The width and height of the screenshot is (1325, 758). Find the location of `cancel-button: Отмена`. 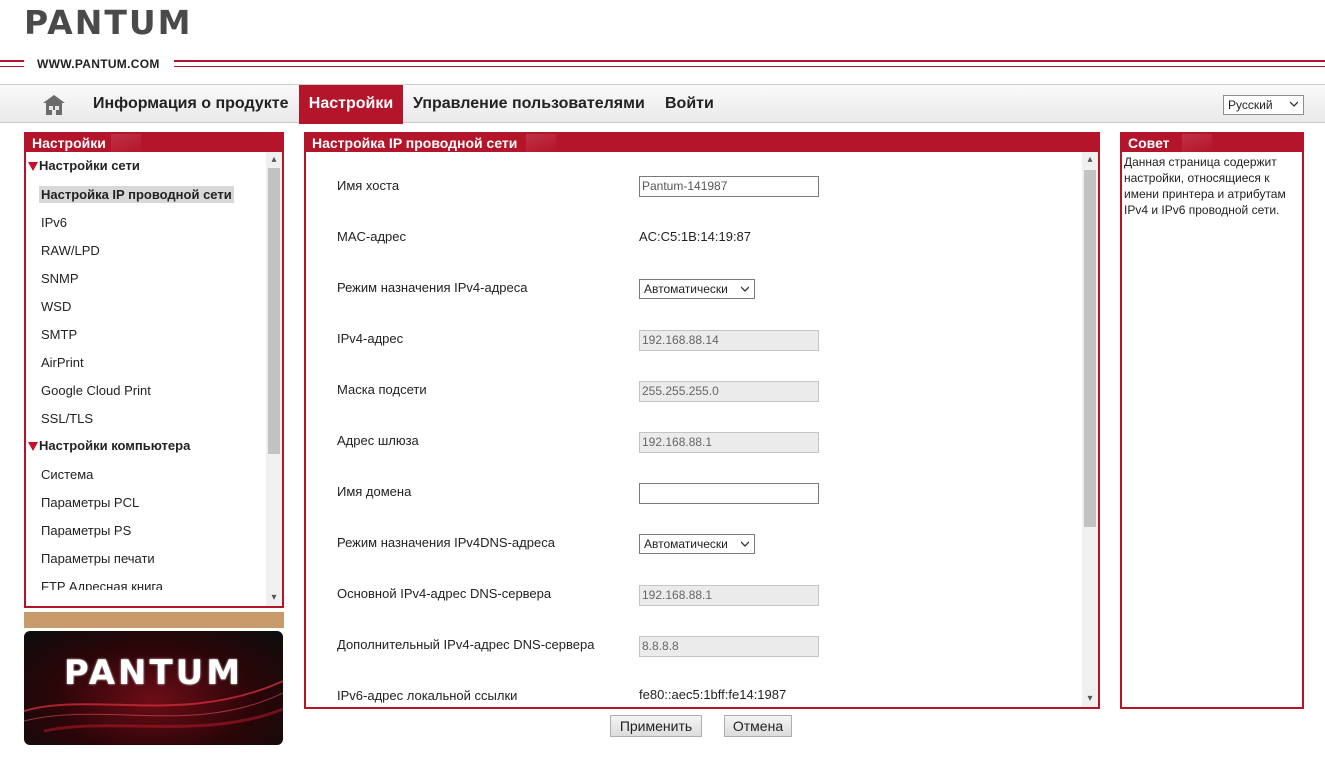

cancel-button: Отмена is located at coordinates (758, 726).